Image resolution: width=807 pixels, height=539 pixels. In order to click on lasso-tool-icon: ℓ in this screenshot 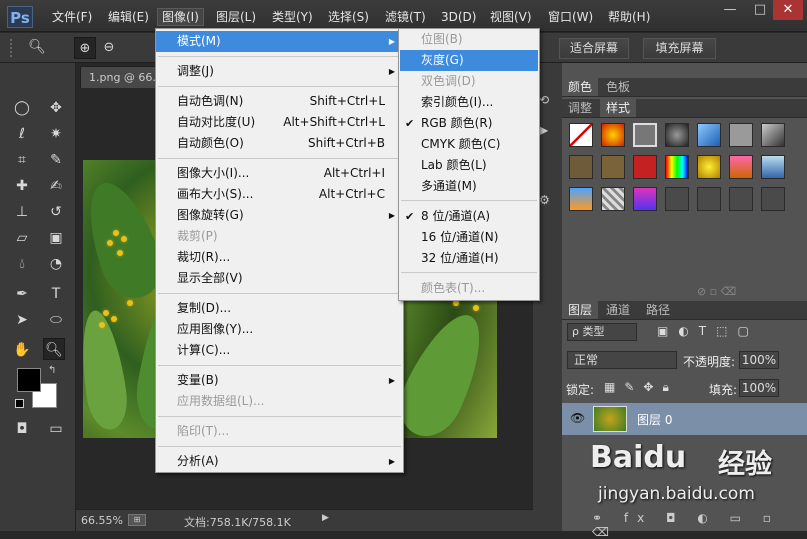, I will do `click(22, 134)`.